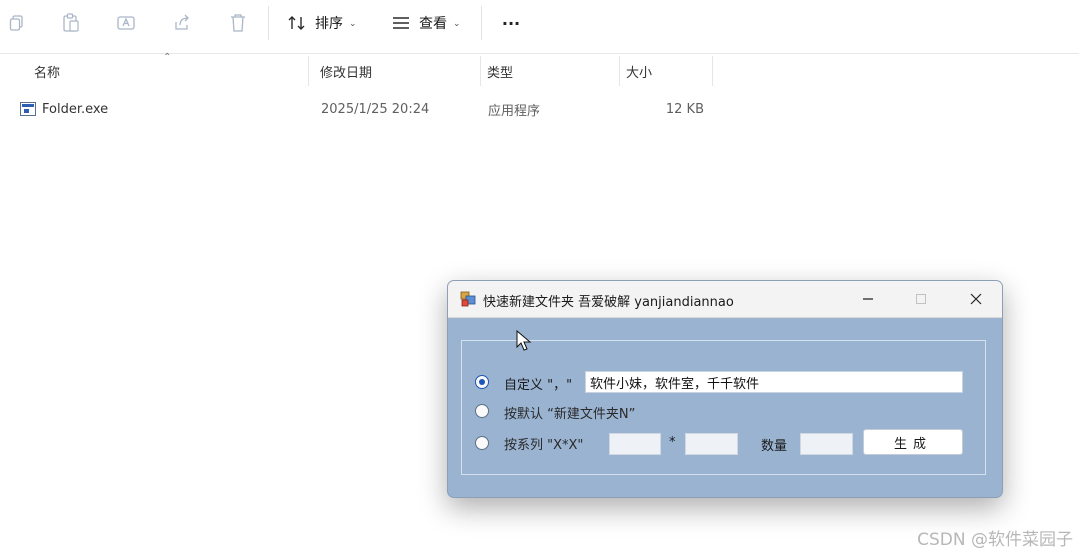  I want to click on sort-button: 排序 ⌄, so click(322, 23).